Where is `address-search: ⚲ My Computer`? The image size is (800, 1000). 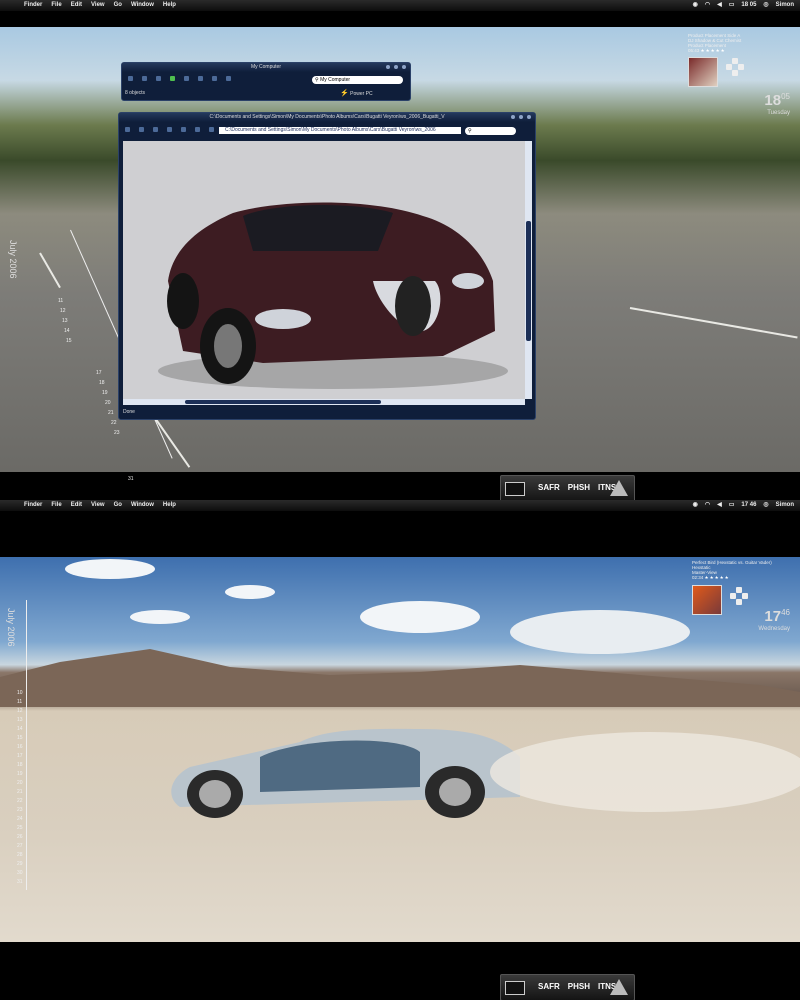 address-search: ⚲ My Computer is located at coordinates (357, 80).